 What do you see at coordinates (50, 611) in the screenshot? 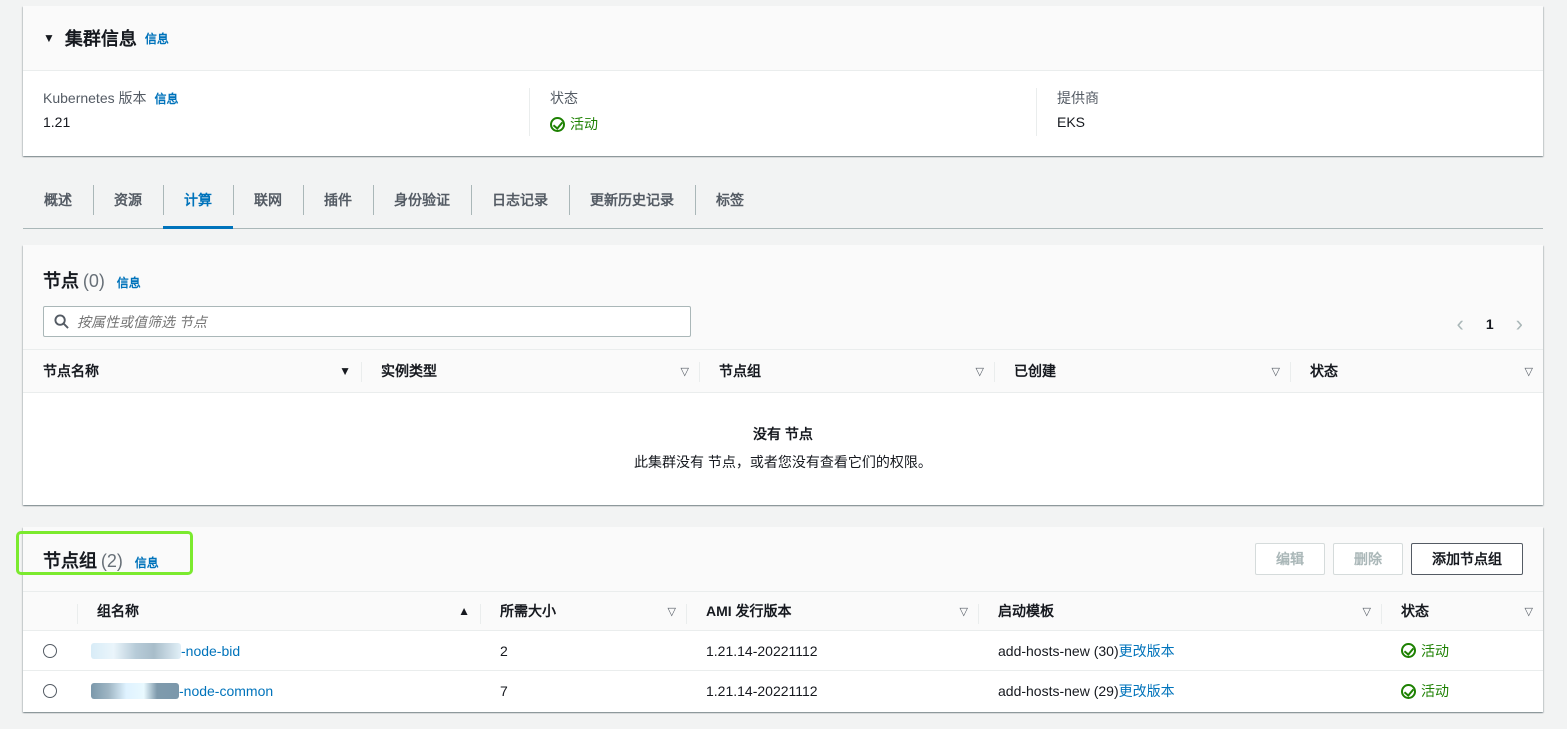
I see `select-column` at bounding box center [50, 611].